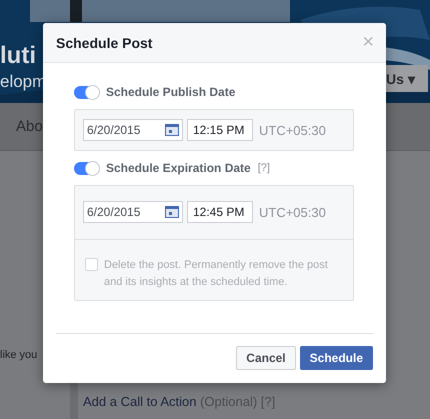  Describe the element at coordinates (18, 56) in the screenshot. I see `page-title: luti` at that location.